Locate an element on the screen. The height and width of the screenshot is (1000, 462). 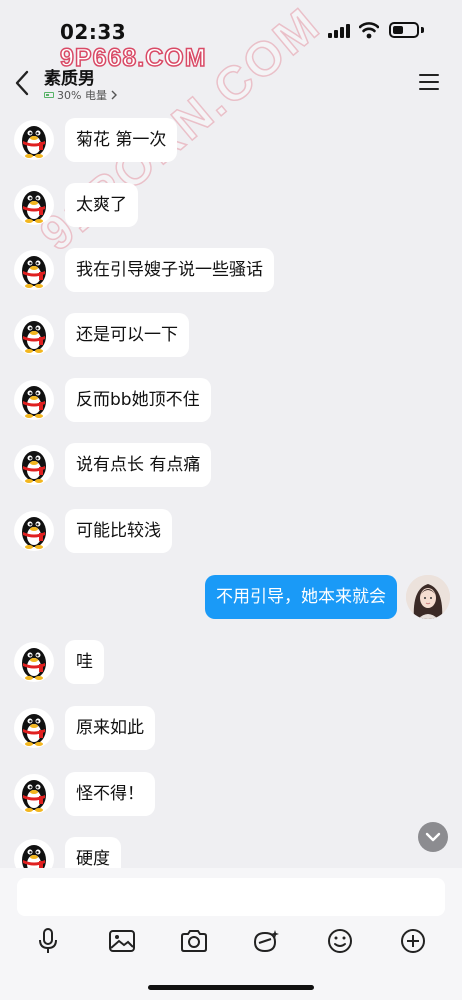
mini-battery-icon is located at coordinates (49, 95).